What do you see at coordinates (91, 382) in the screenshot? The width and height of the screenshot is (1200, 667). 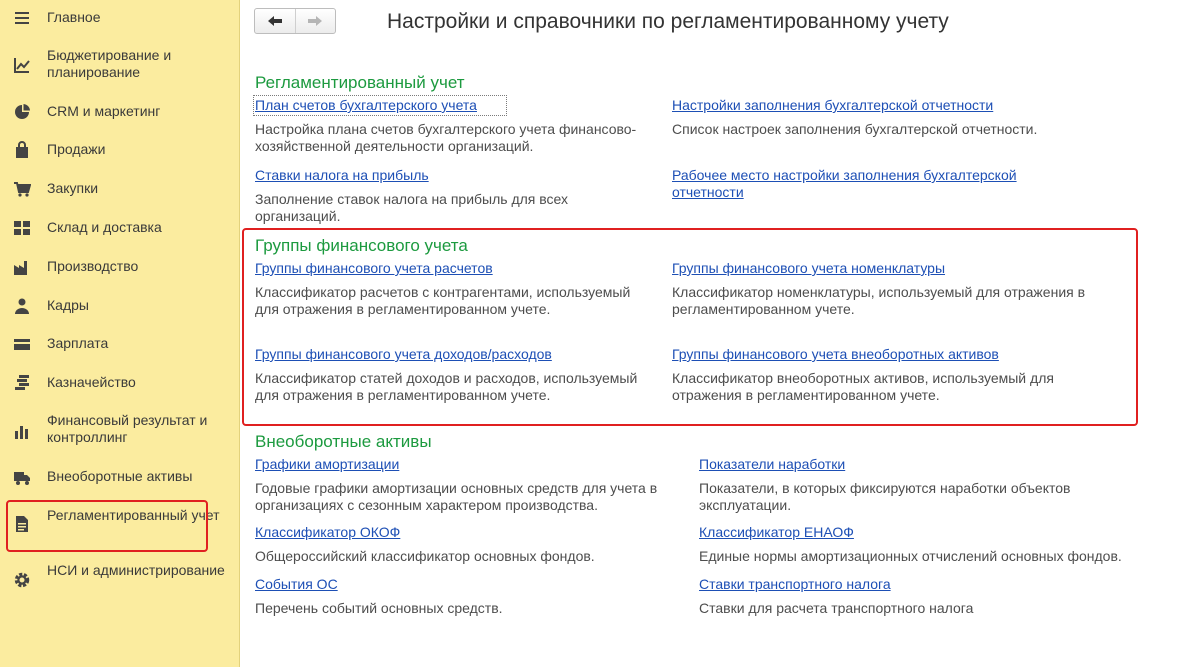 I see `sidebar-item-label: Казначейство` at bounding box center [91, 382].